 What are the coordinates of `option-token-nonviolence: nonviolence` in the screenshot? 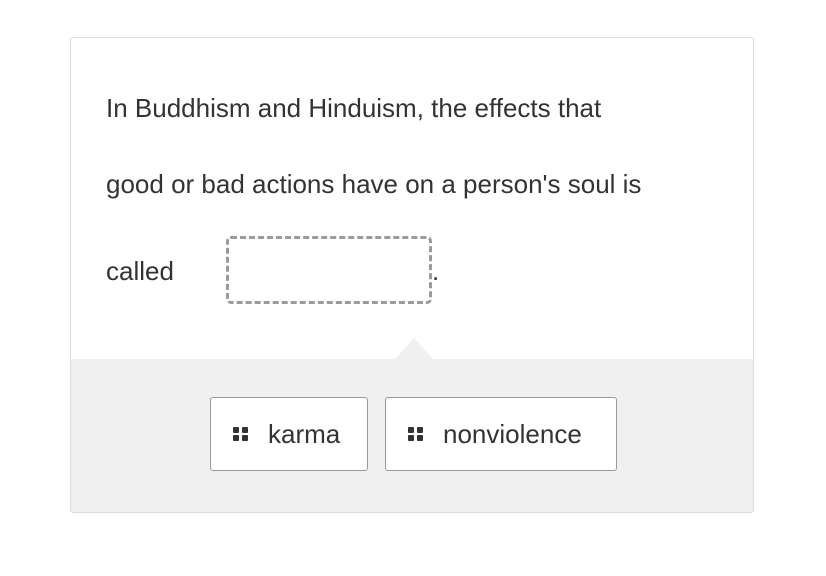 It's located at (501, 434).